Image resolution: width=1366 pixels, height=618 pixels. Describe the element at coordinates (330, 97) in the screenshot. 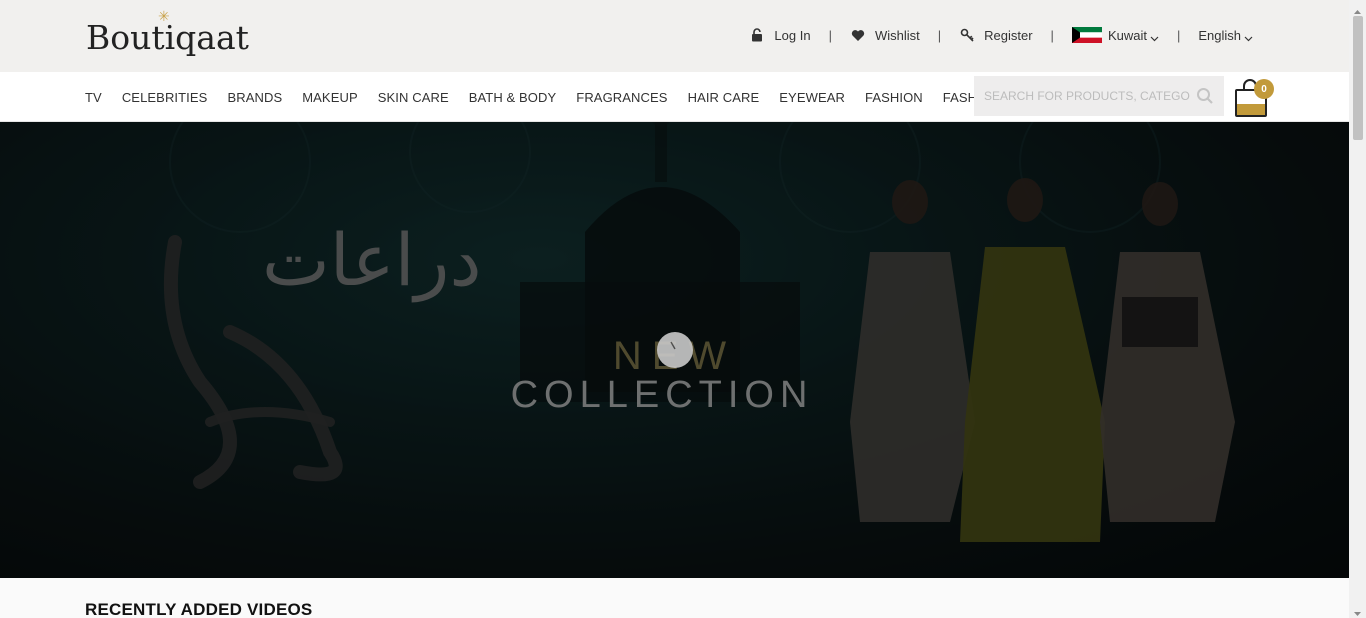

I see `nav-item-makeup: MAKEUP` at that location.